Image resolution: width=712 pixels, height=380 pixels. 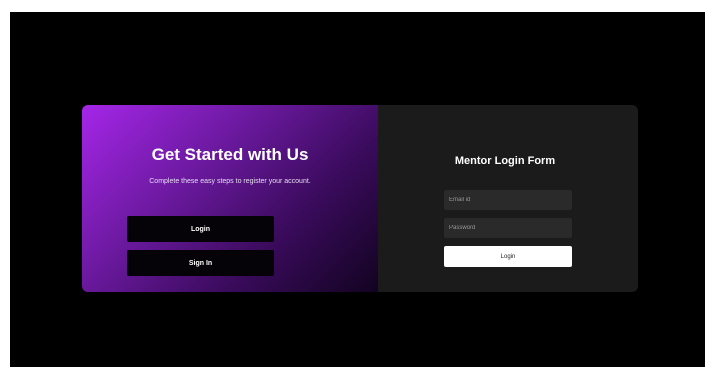 I want to click on password-input, so click(x=508, y=228).